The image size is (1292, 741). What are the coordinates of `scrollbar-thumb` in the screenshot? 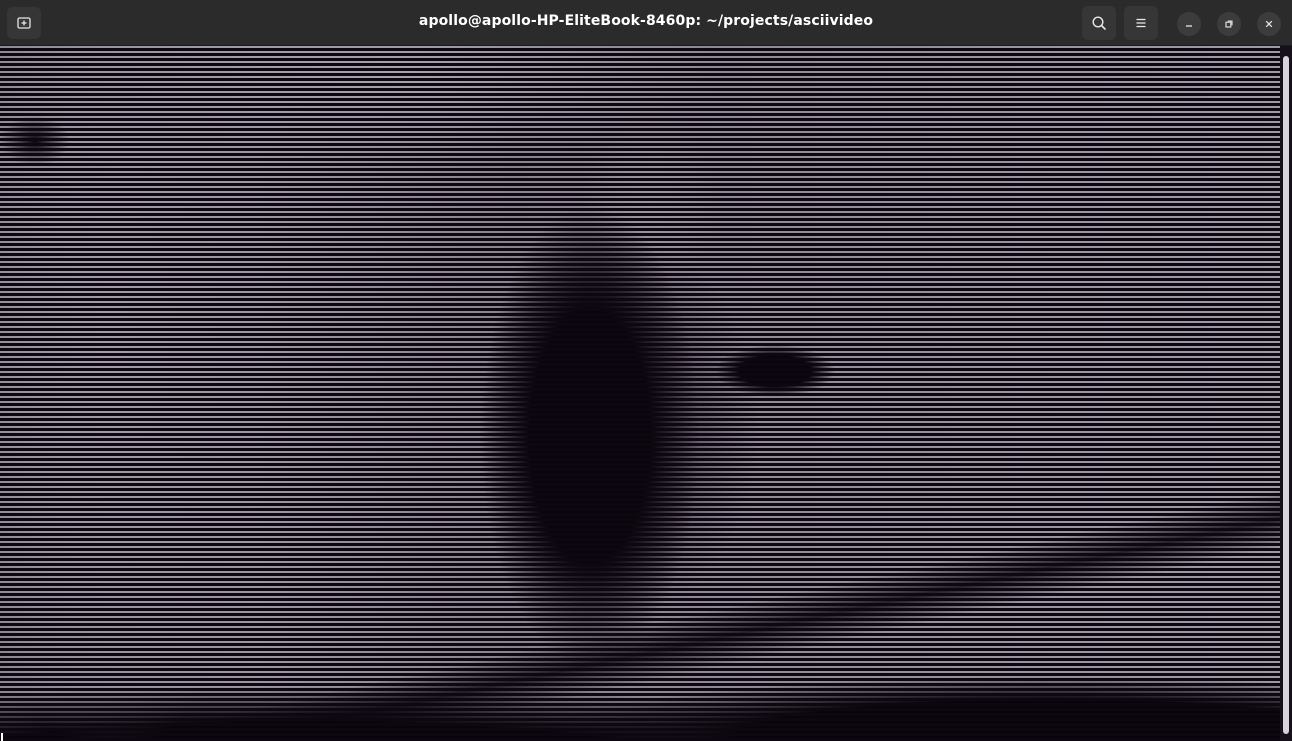 It's located at (1286, 395).